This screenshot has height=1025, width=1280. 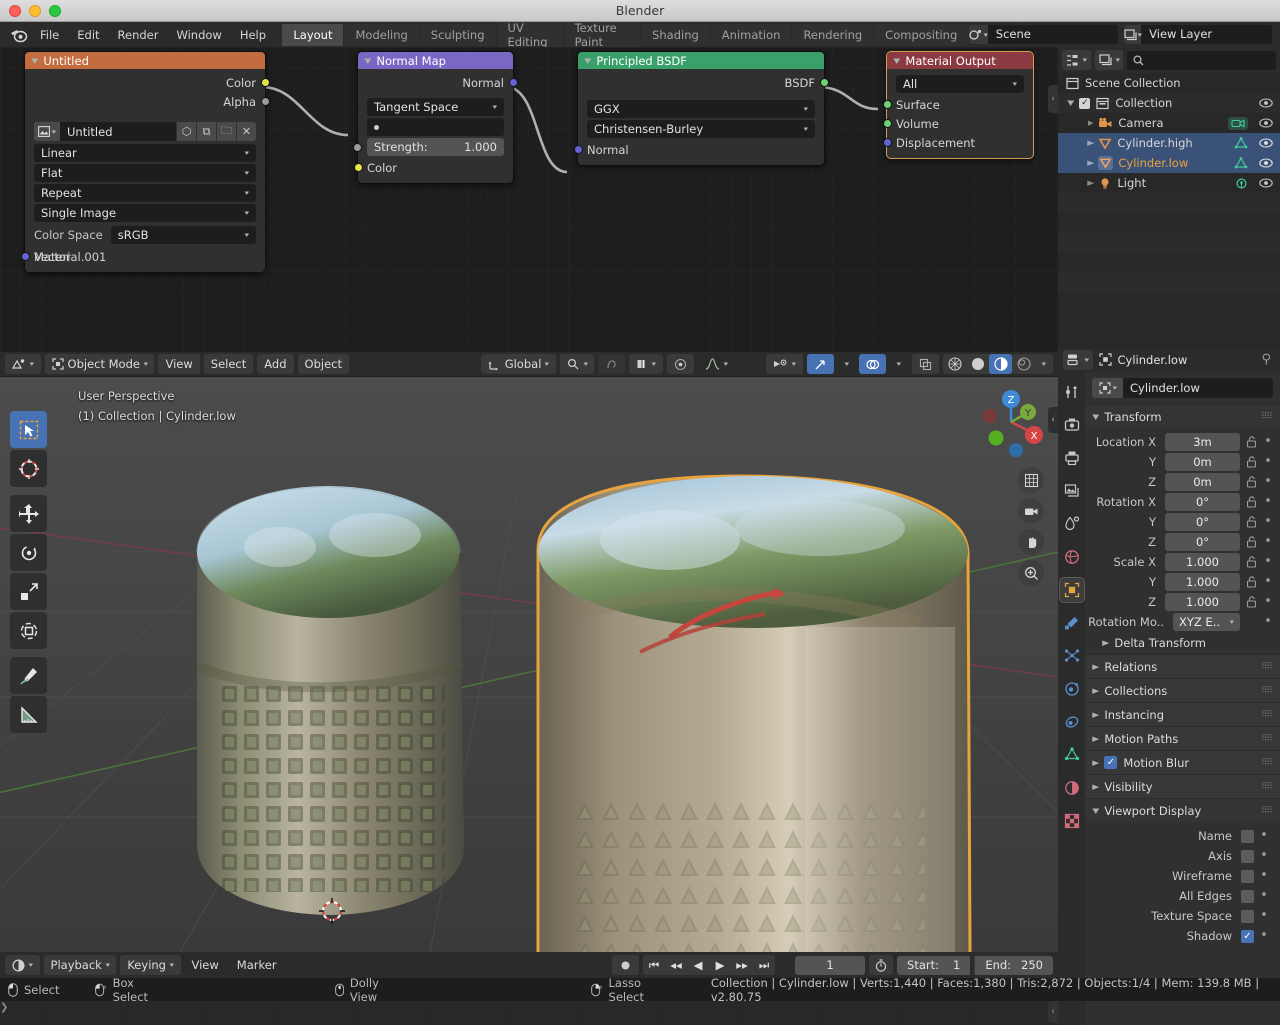 What do you see at coordinates (1247, 936) in the screenshot?
I see `shadow-checkbox: ✓` at bounding box center [1247, 936].